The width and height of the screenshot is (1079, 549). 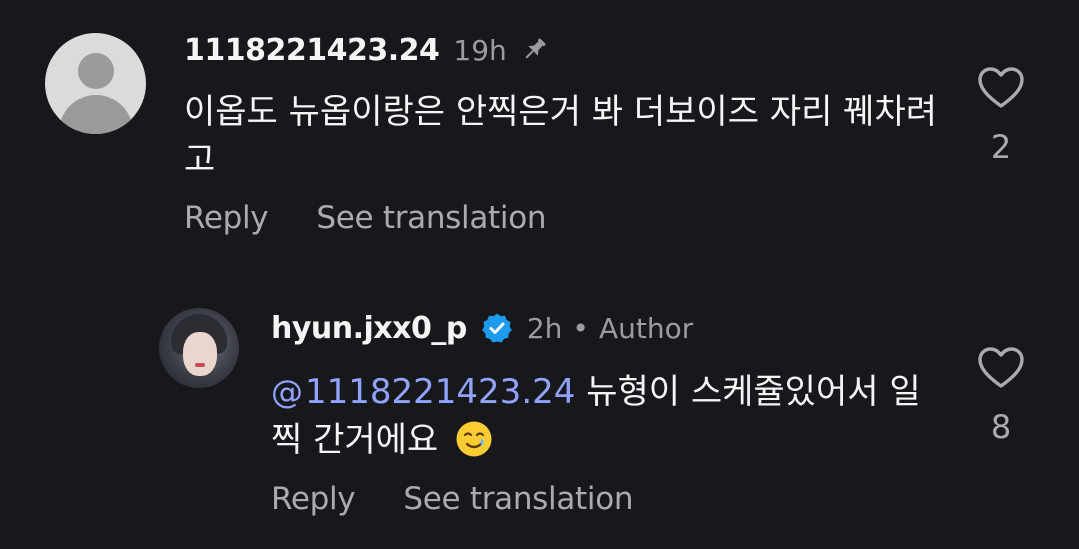 What do you see at coordinates (474, 439) in the screenshot?
I see `smiling-face-with-tear-icon` at bounding box center [474, 439].